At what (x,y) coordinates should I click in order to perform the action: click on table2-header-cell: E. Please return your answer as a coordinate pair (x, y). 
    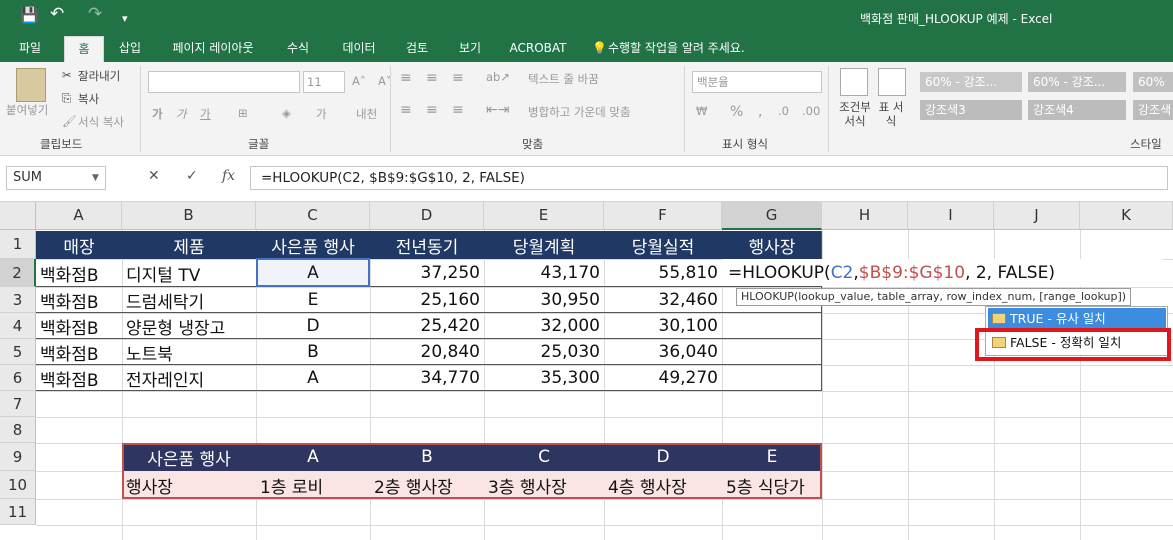
    Looking at the image, I should click on (772, 457).